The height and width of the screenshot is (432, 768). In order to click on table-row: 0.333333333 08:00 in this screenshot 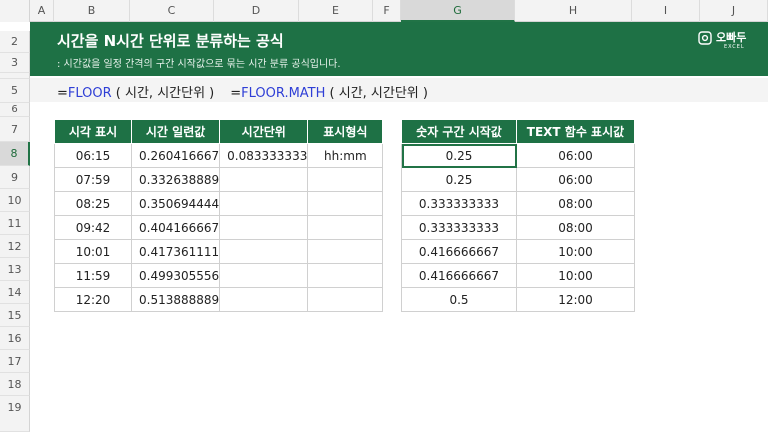, I will do `click(518, 227)`.